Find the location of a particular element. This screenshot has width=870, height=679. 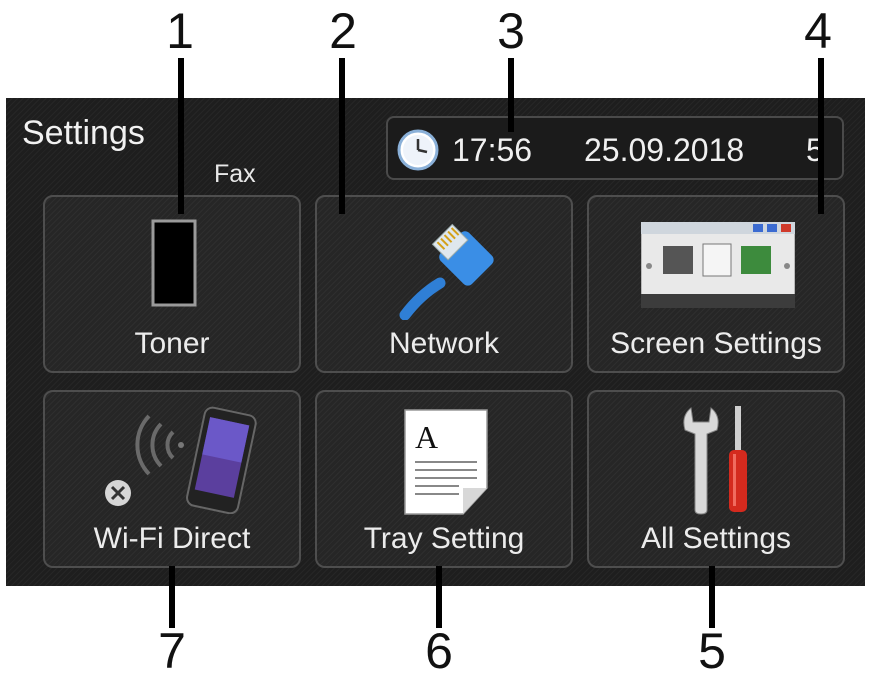

disconnected-status-icon is located at coordinates (118, 493).